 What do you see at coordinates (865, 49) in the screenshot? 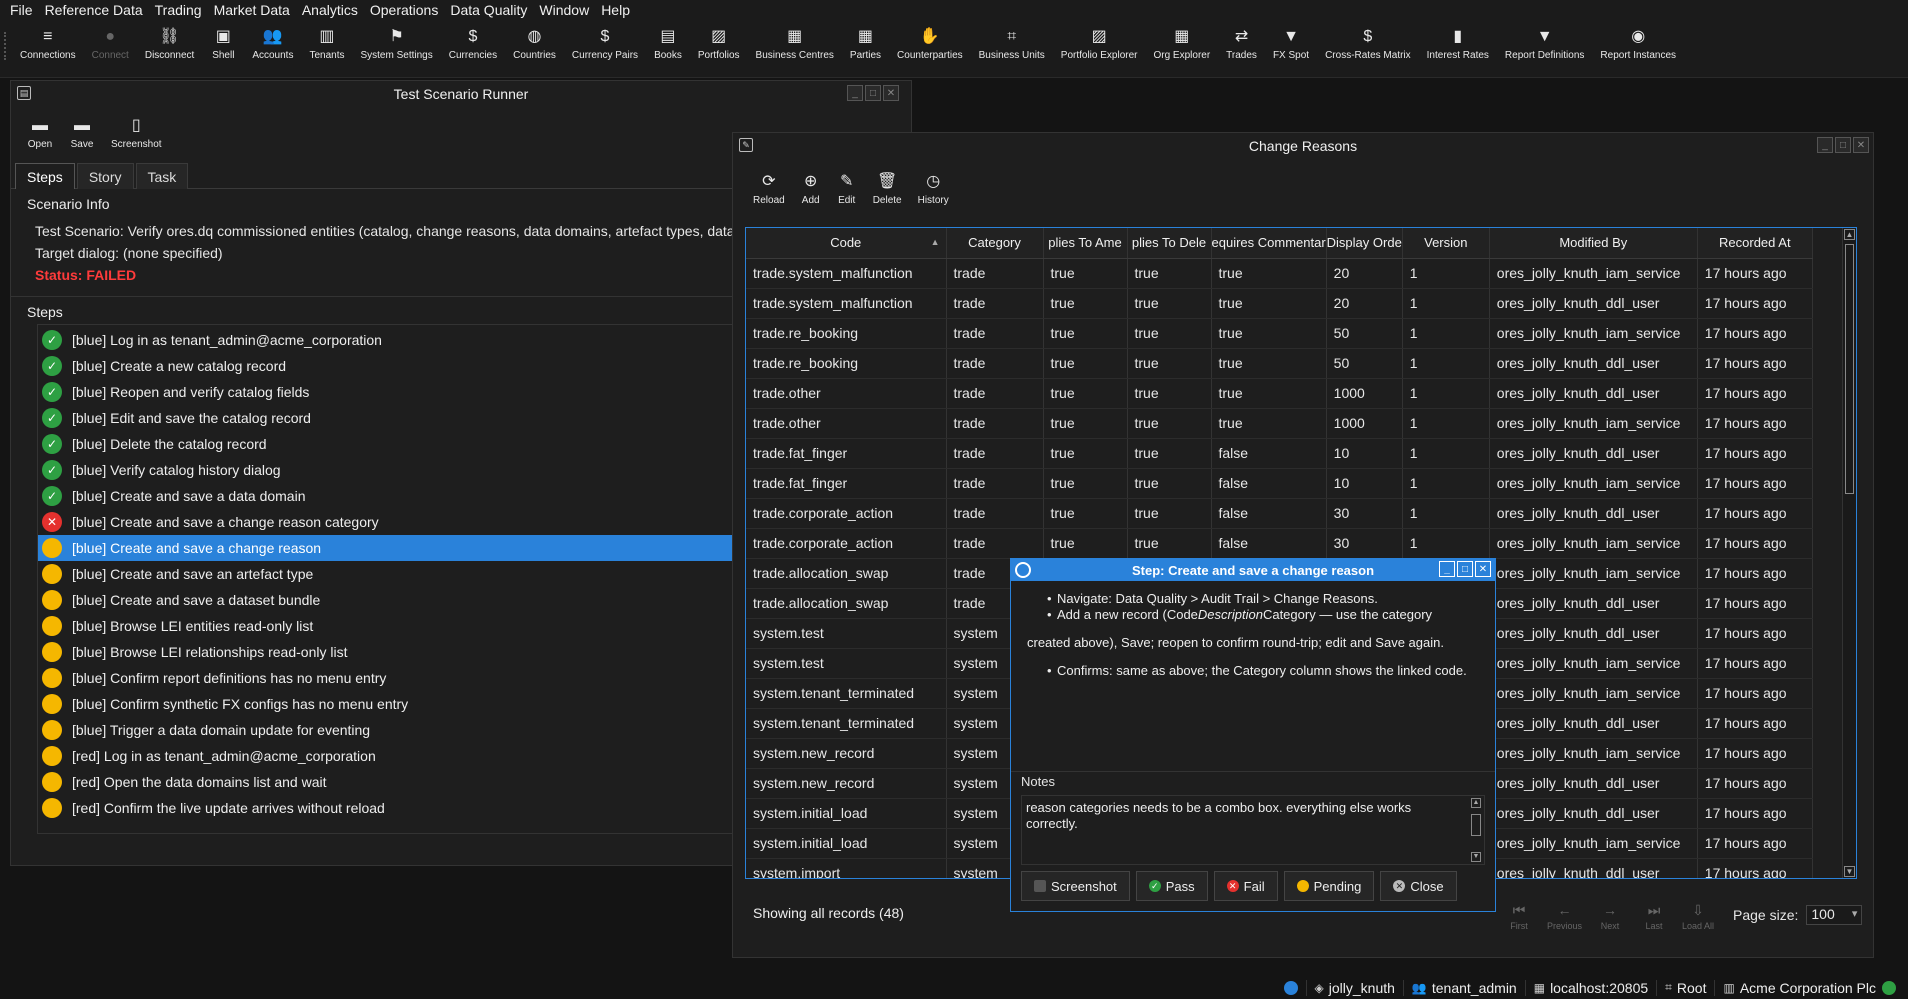
I see `parties-button: ▦ Parties` at bounding box center [865, 49].